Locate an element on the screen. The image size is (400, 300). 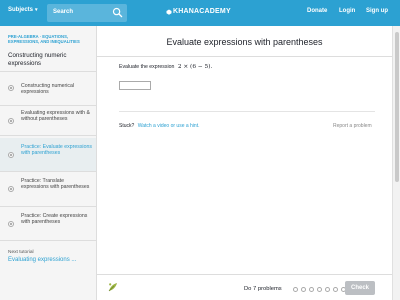
scratchpad-icon is located at coordinates (113, 287).